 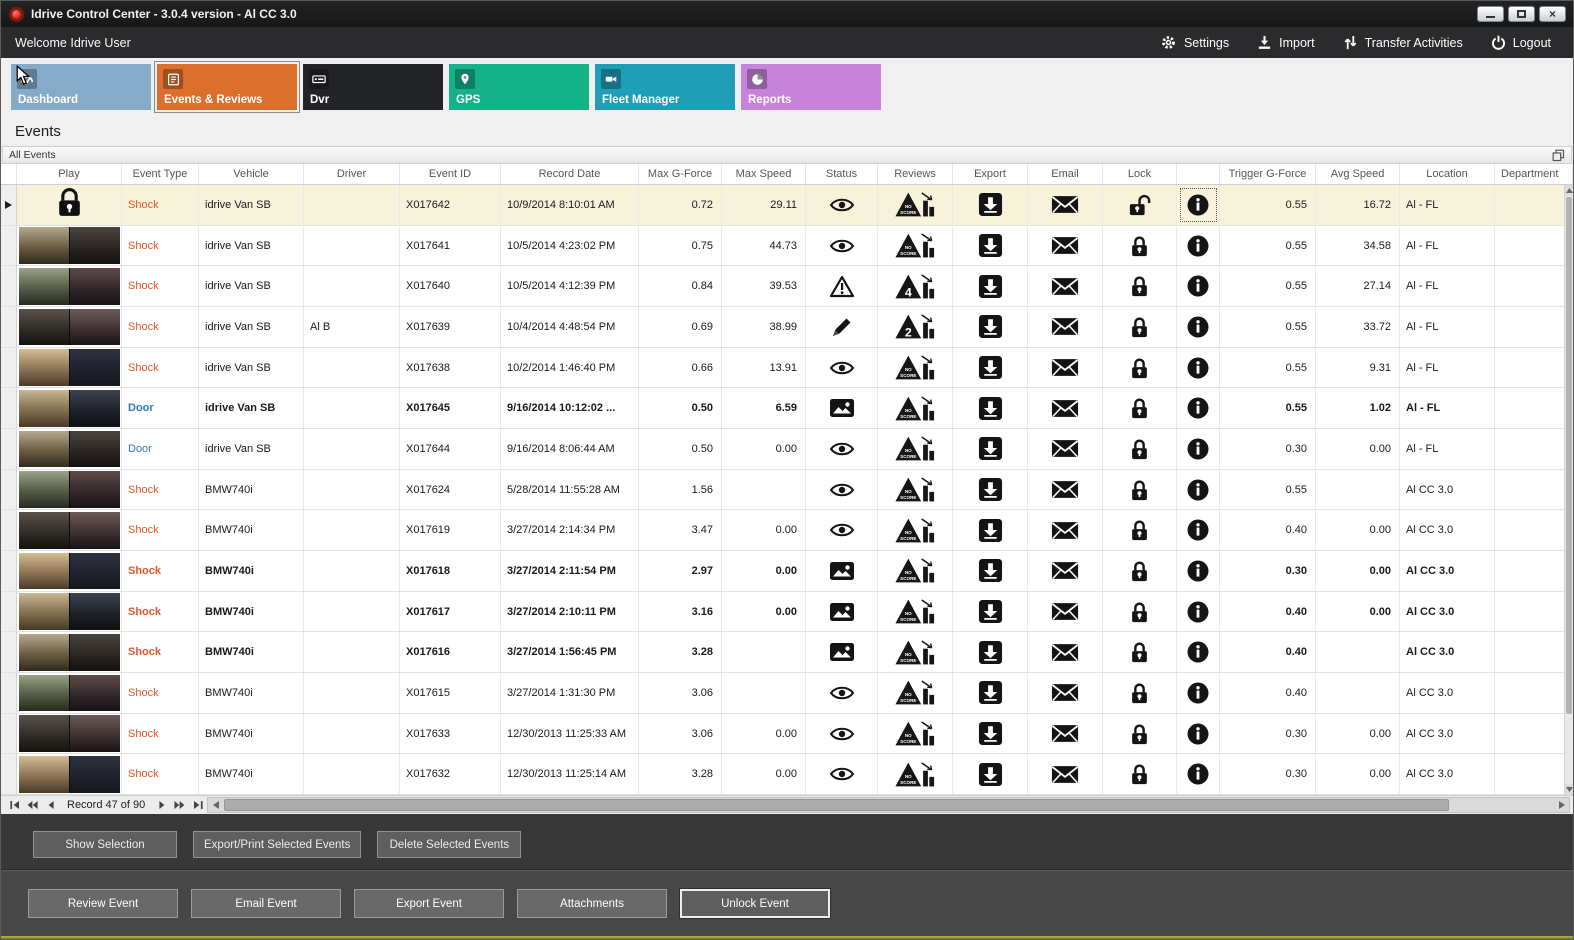 I want to click on col-header-max-speed: Max Speed, so click(x=764, y=174).